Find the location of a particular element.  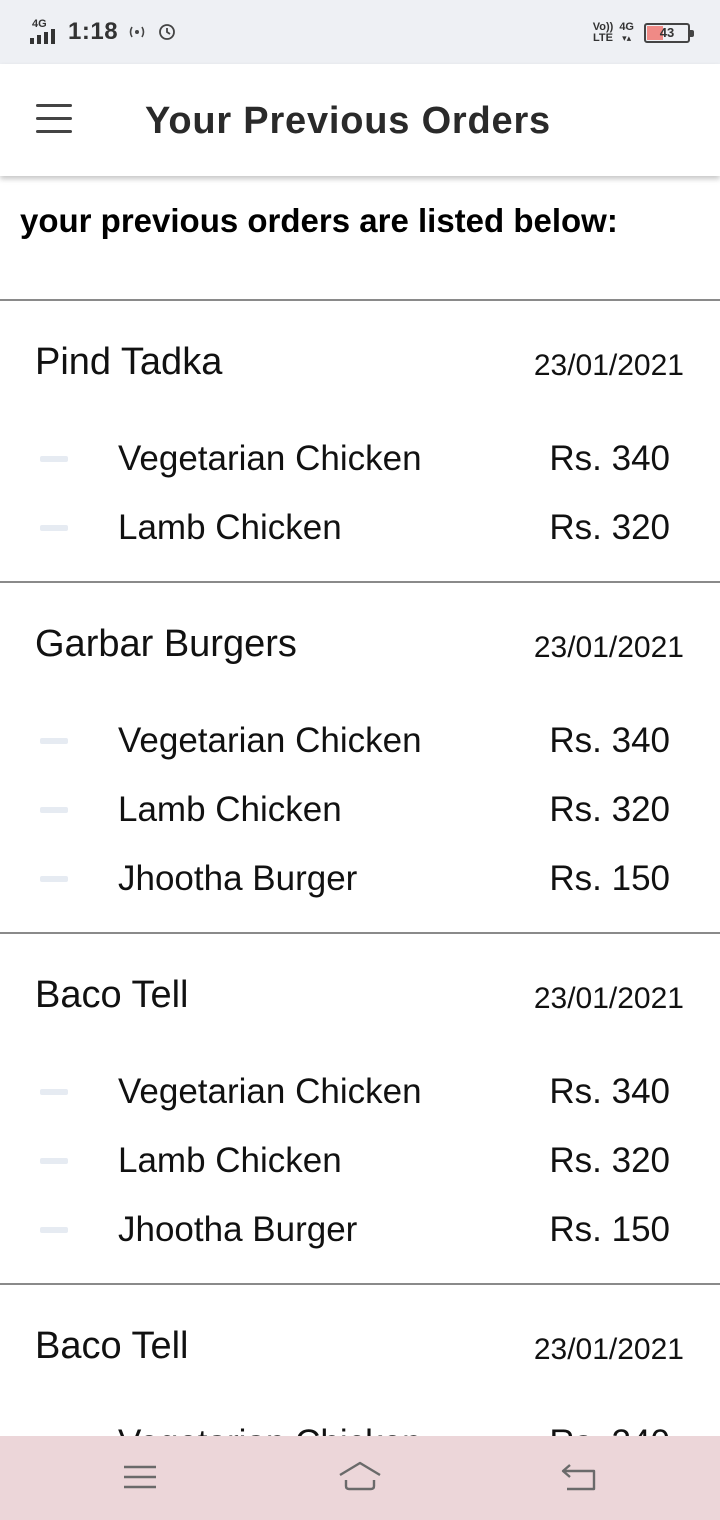

home-icon is located at coordinates (360, 1477).